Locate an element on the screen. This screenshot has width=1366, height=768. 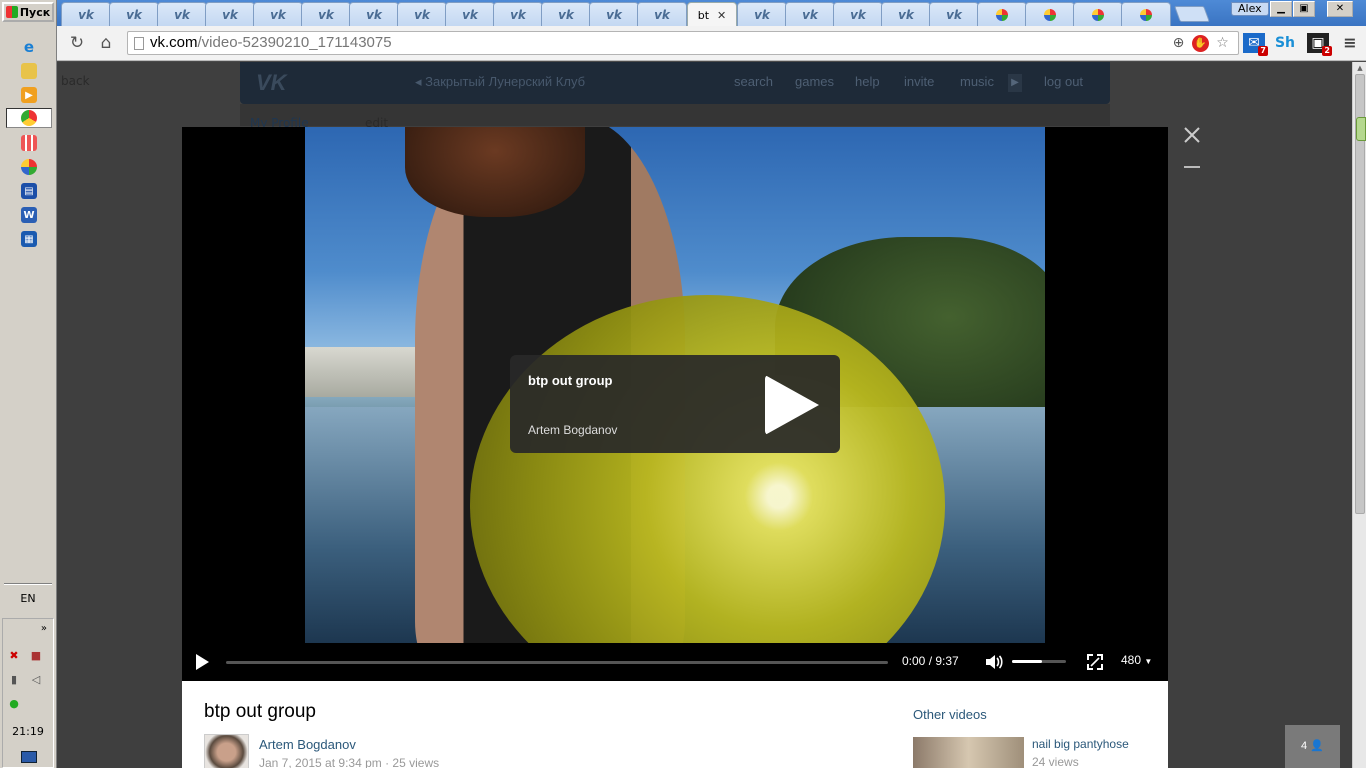
home-icon: ⌂ is located at coordinates (106, 43).